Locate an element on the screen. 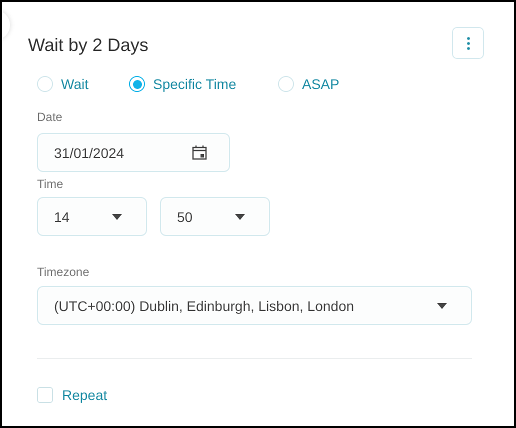 The image size is (516, 428). more-options-button is located at coordinates (468, 43).